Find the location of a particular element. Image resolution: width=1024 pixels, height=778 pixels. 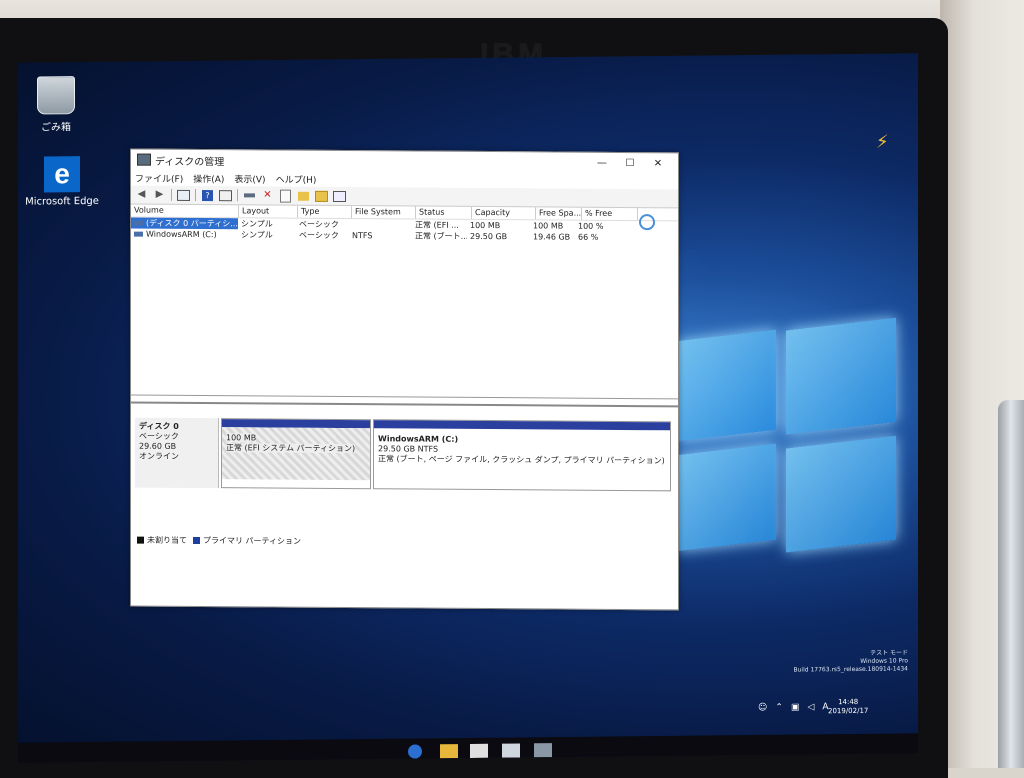

partition-status: 正常 (EFI システム パーティション) is located at coordinates (291, 448).